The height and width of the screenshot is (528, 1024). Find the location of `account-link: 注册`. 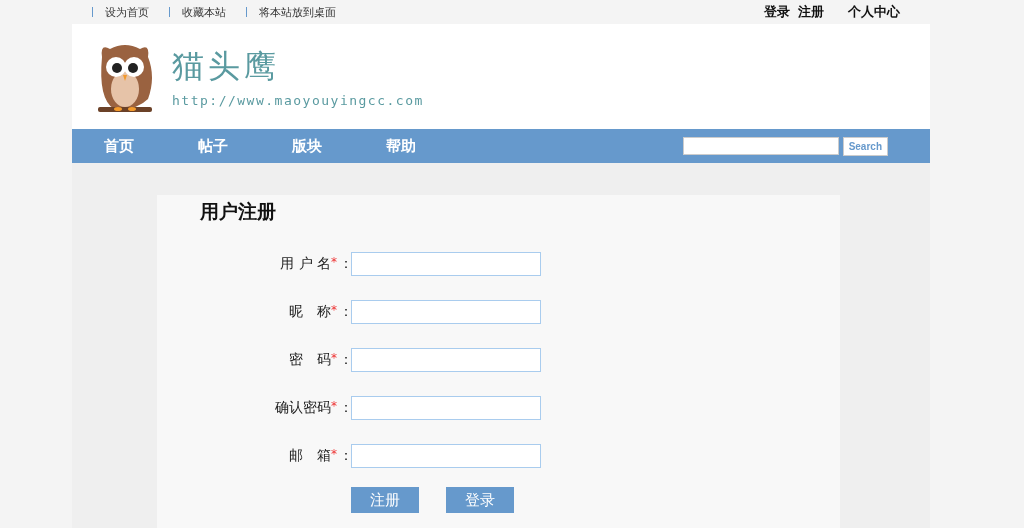

account-link: 注册 is located at coordinates (811, 12).